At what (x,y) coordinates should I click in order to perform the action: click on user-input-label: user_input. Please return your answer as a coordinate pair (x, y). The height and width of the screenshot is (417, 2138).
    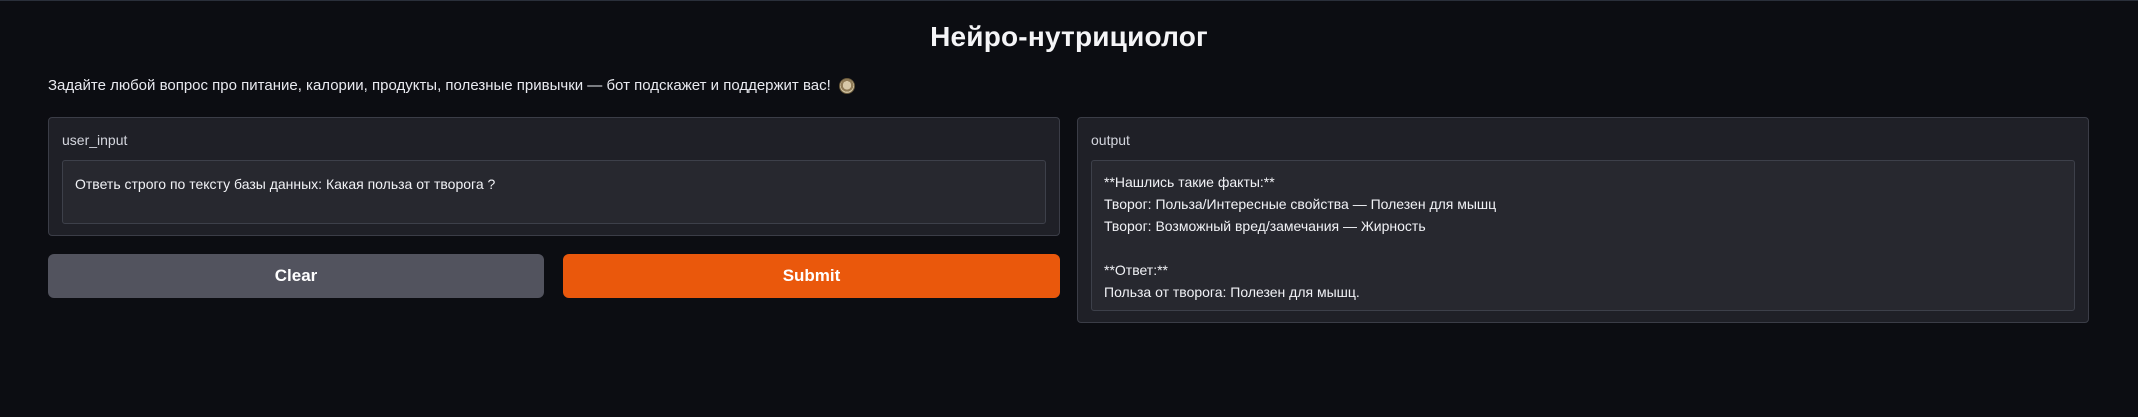
    Looking at the image, I should click on (95, 140).